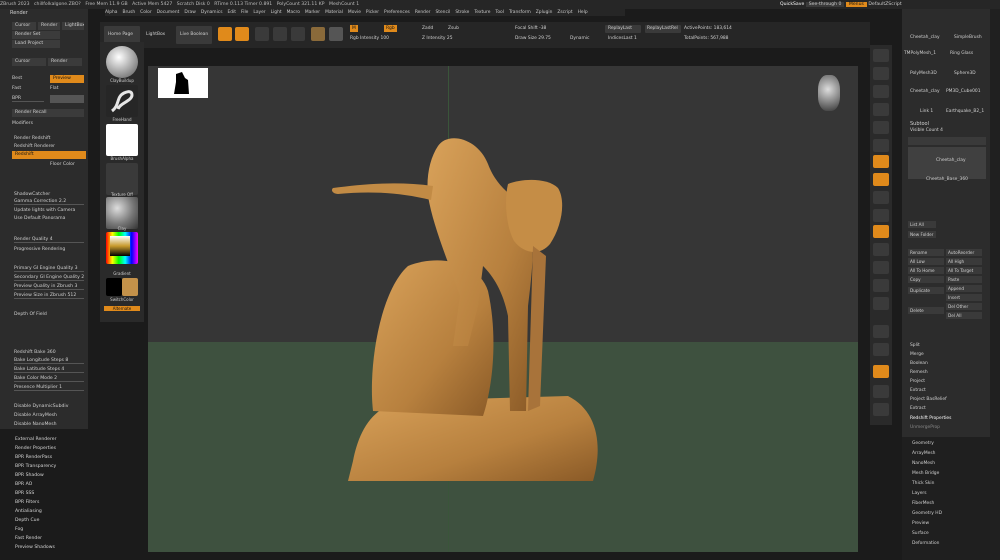 The image size is (1000, 560). What do you see at coordinates (579, 38) in the screenshot?
I see `dynamic-button: Dynamic` at bounding box center [579, 38].